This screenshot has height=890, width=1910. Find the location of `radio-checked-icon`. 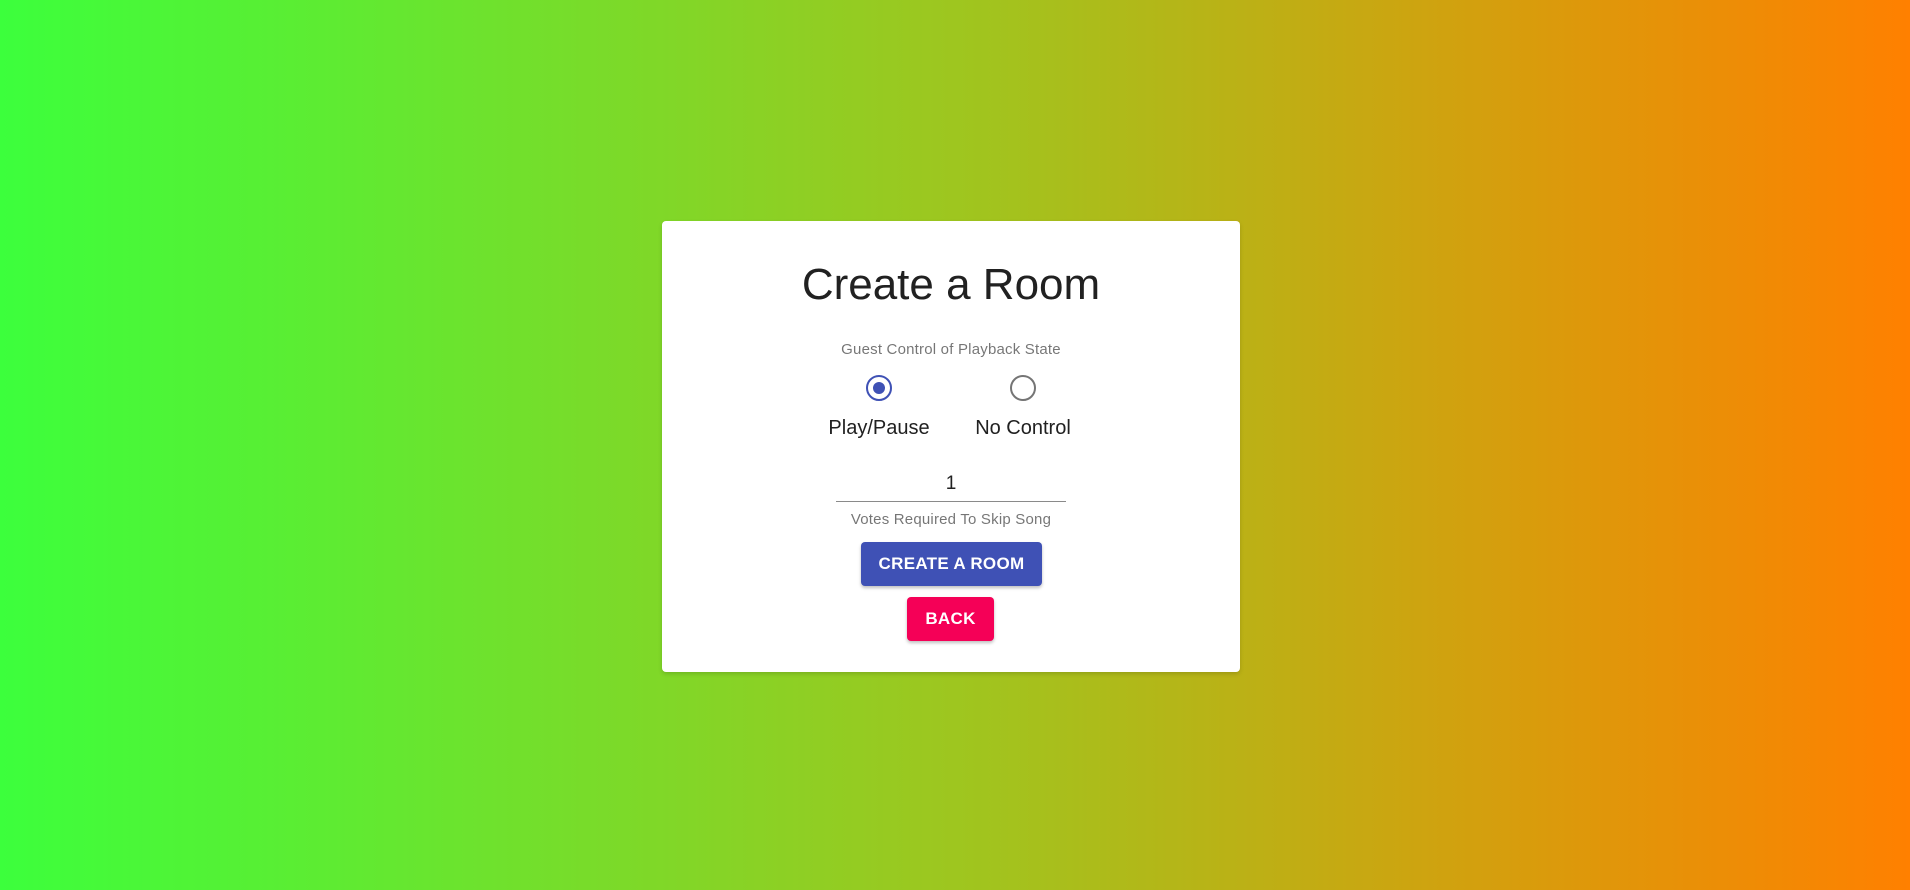

radio-checked-icon is located at coordinates (879, 388).